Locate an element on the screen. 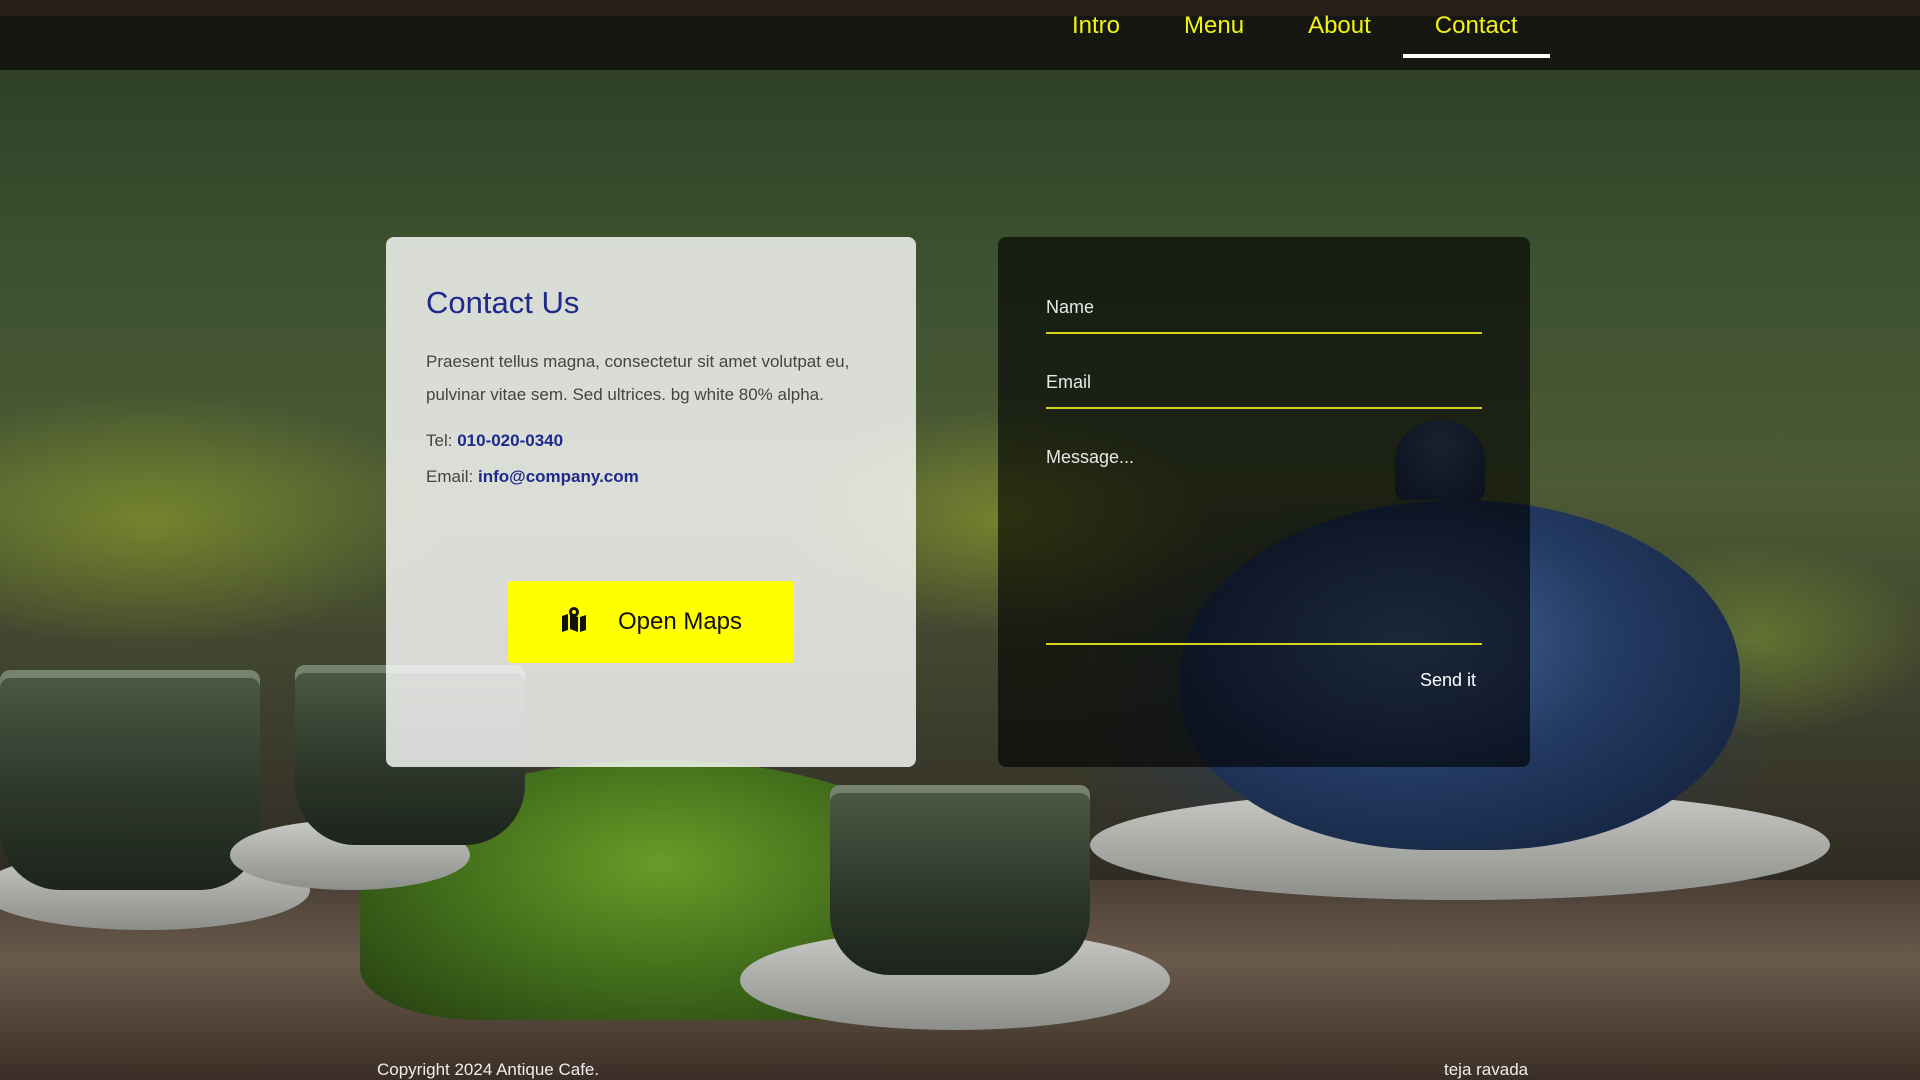  tel-link: 010-020-0340 is located at coordinates (510, 440).